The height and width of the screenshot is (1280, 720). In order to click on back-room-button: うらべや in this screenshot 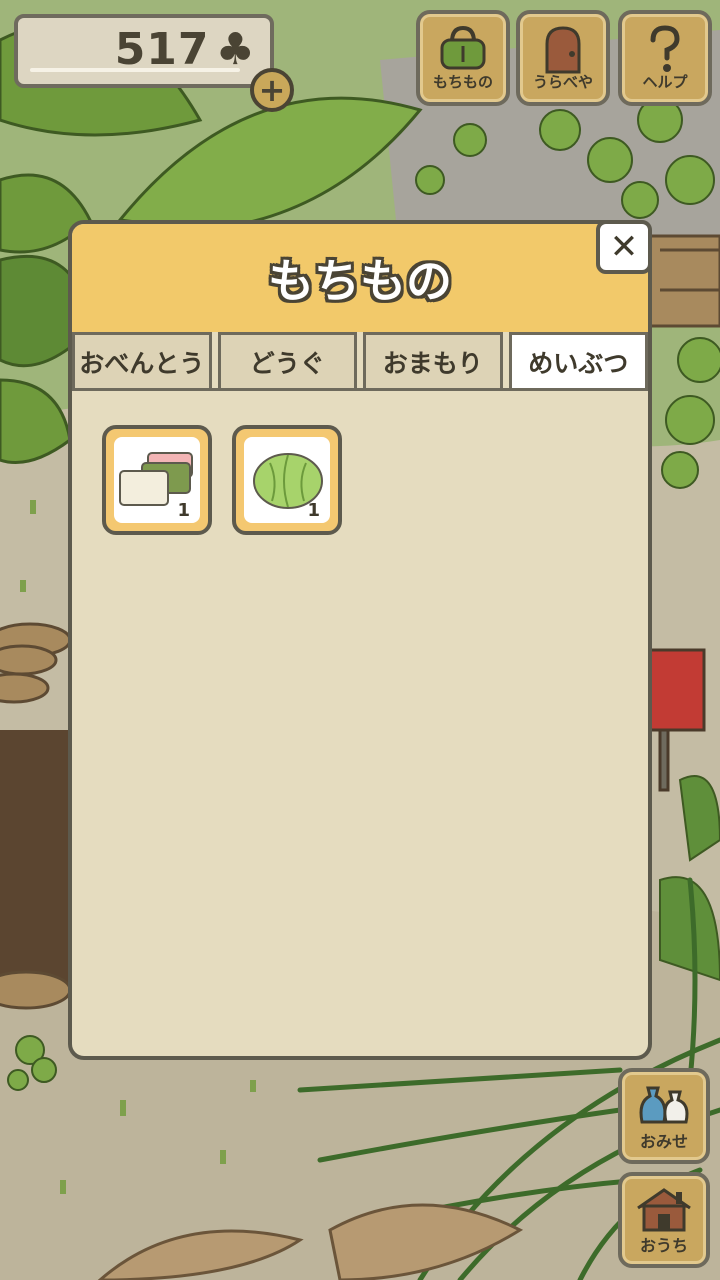, I will do `click(563, 58)`.